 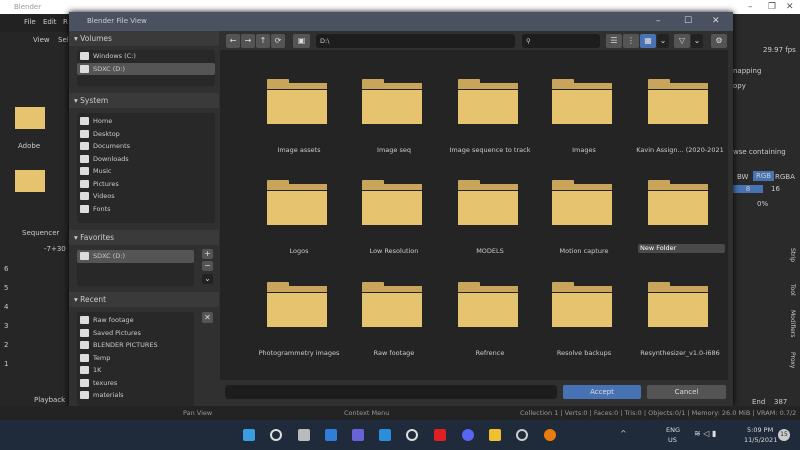 What do you see at coordinates (65, 22) in the screenshot?
I see `menu-render: R` at bounding box center [65, 22].